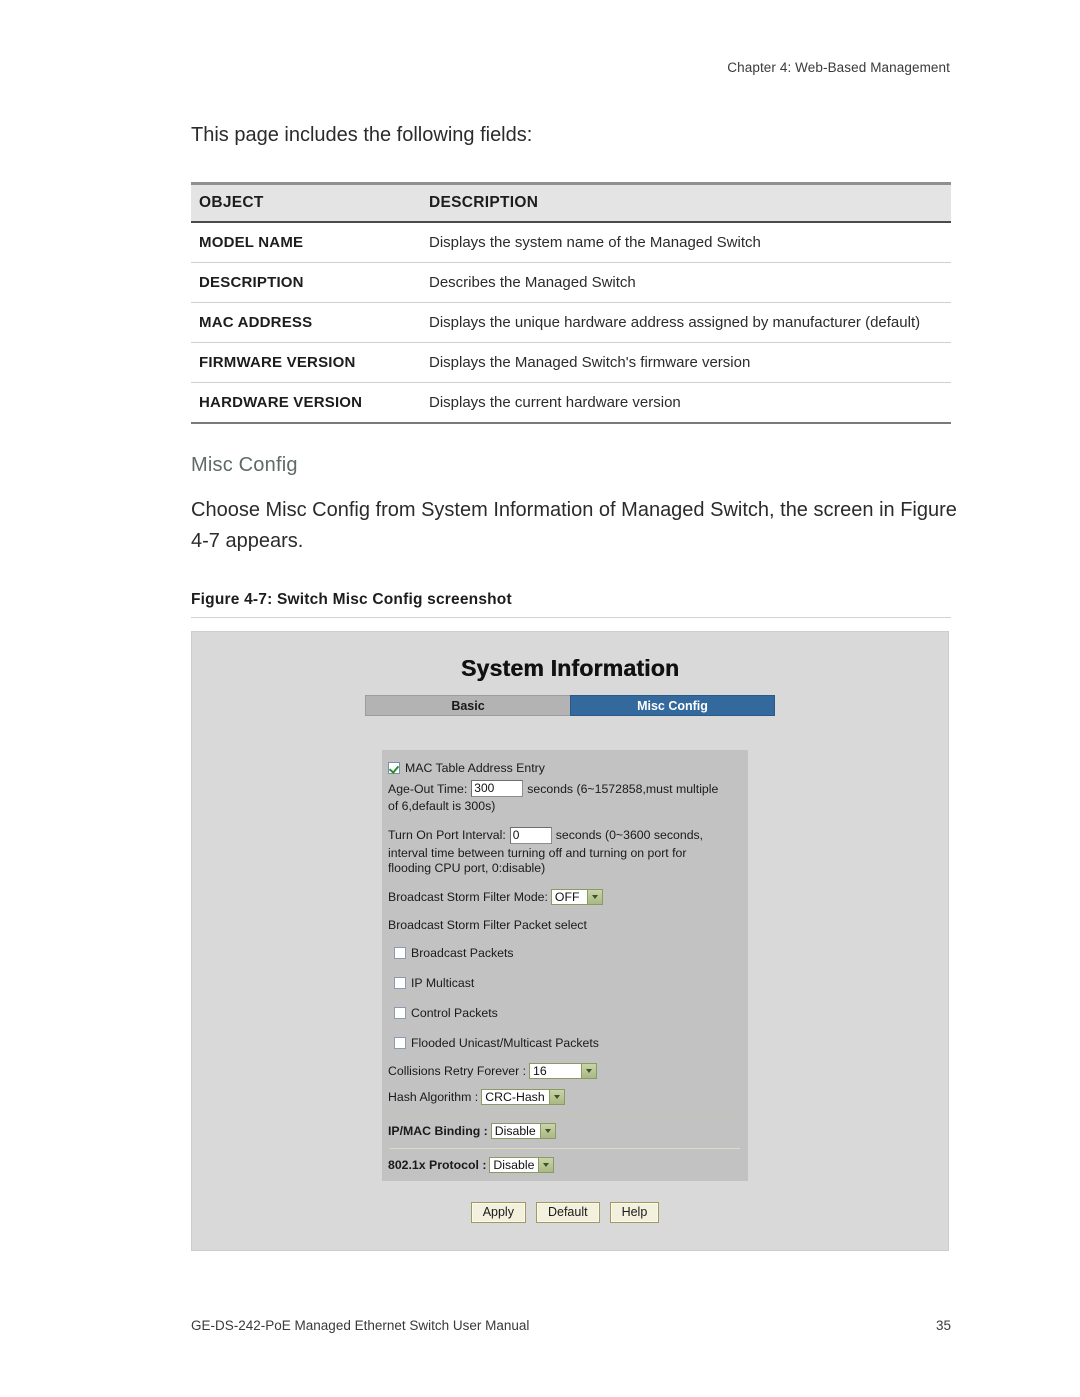  I want to click on broadcast-storm-filter-mode-select: OFF, so click(576, 896).